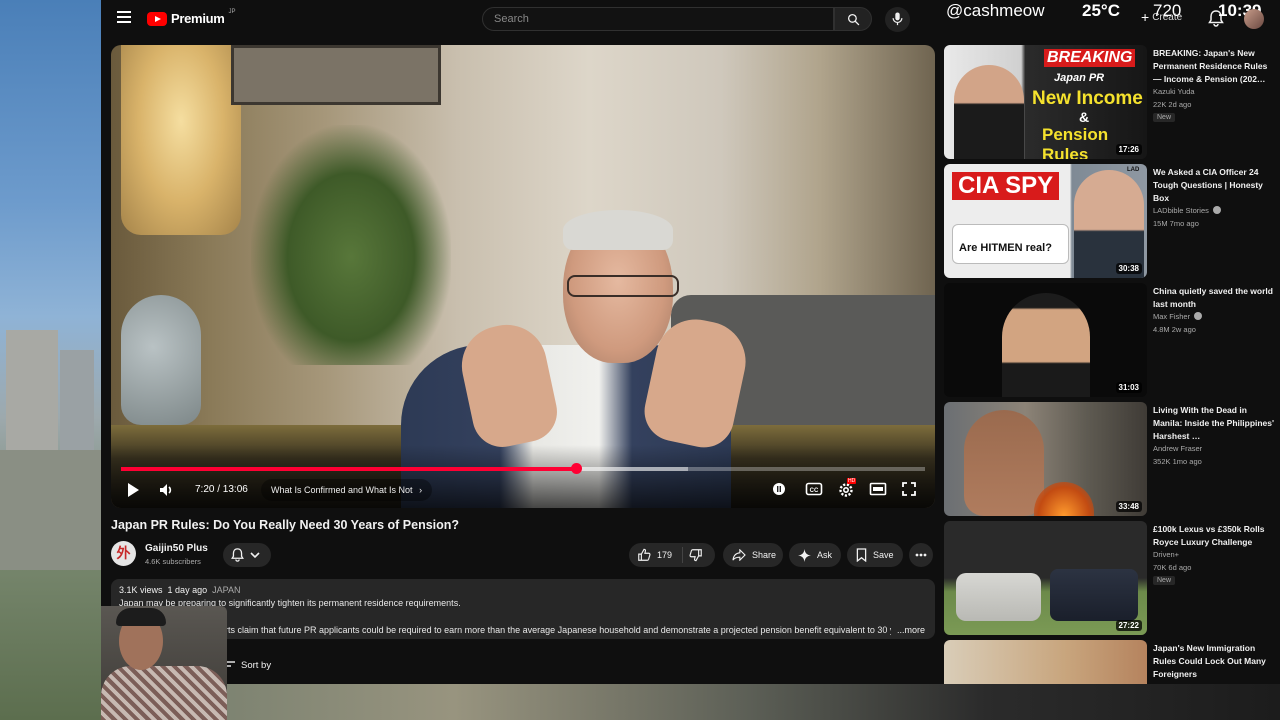 This screenshot has width=1280, height=720. I want to click on desktop-wallpaper-strip, so click(690, 702).